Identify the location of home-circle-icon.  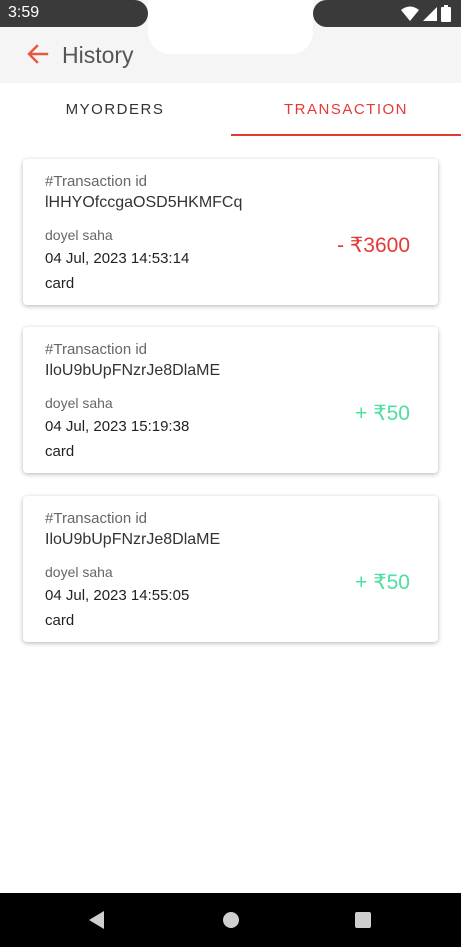
(231, 920).